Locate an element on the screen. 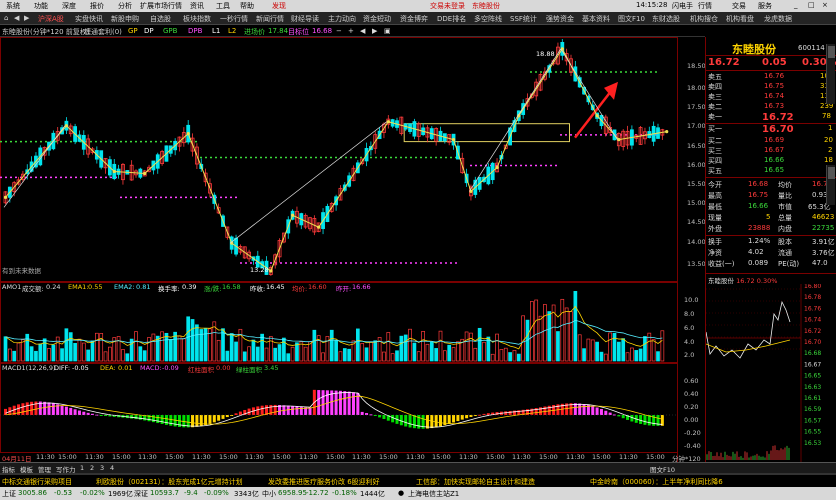 Image resolution: width=836 pixels, height=500 pixels. menu-help: 帮助 is located at coordinates (247, 6).